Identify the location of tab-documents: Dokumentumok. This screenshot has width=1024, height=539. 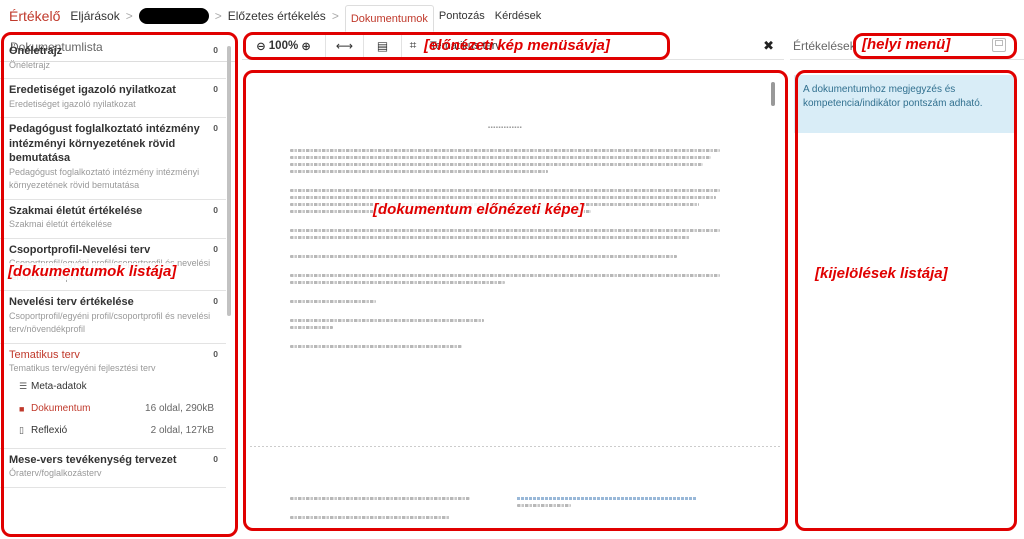
(389, 18).